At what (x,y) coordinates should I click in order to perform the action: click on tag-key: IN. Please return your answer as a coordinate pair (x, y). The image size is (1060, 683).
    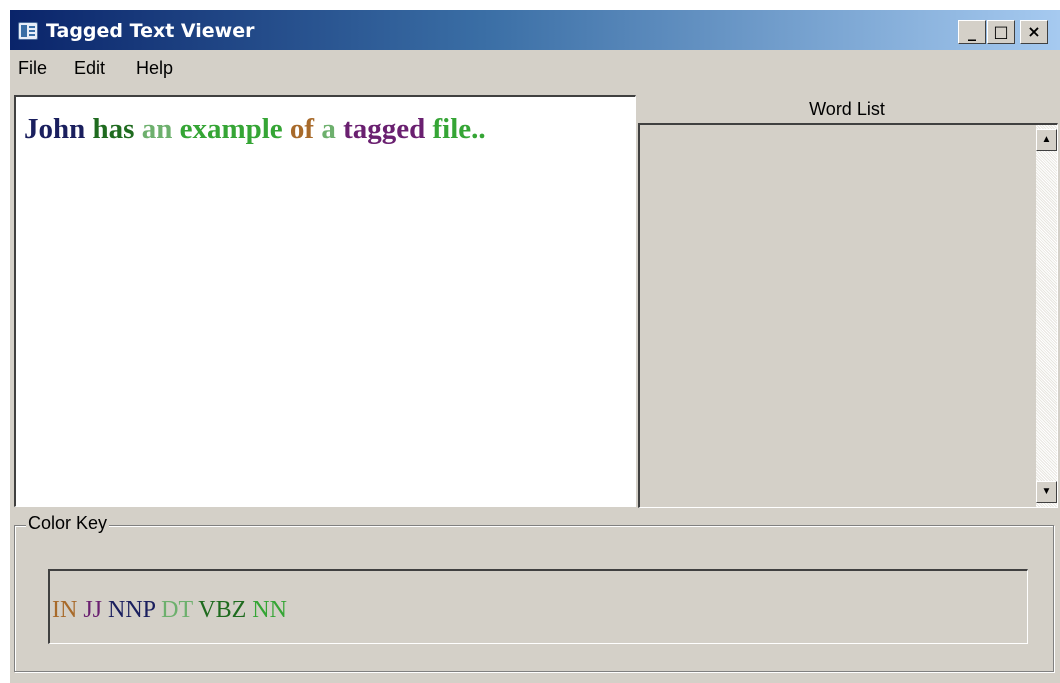
    Looking at the image, I should click on (65, 610).